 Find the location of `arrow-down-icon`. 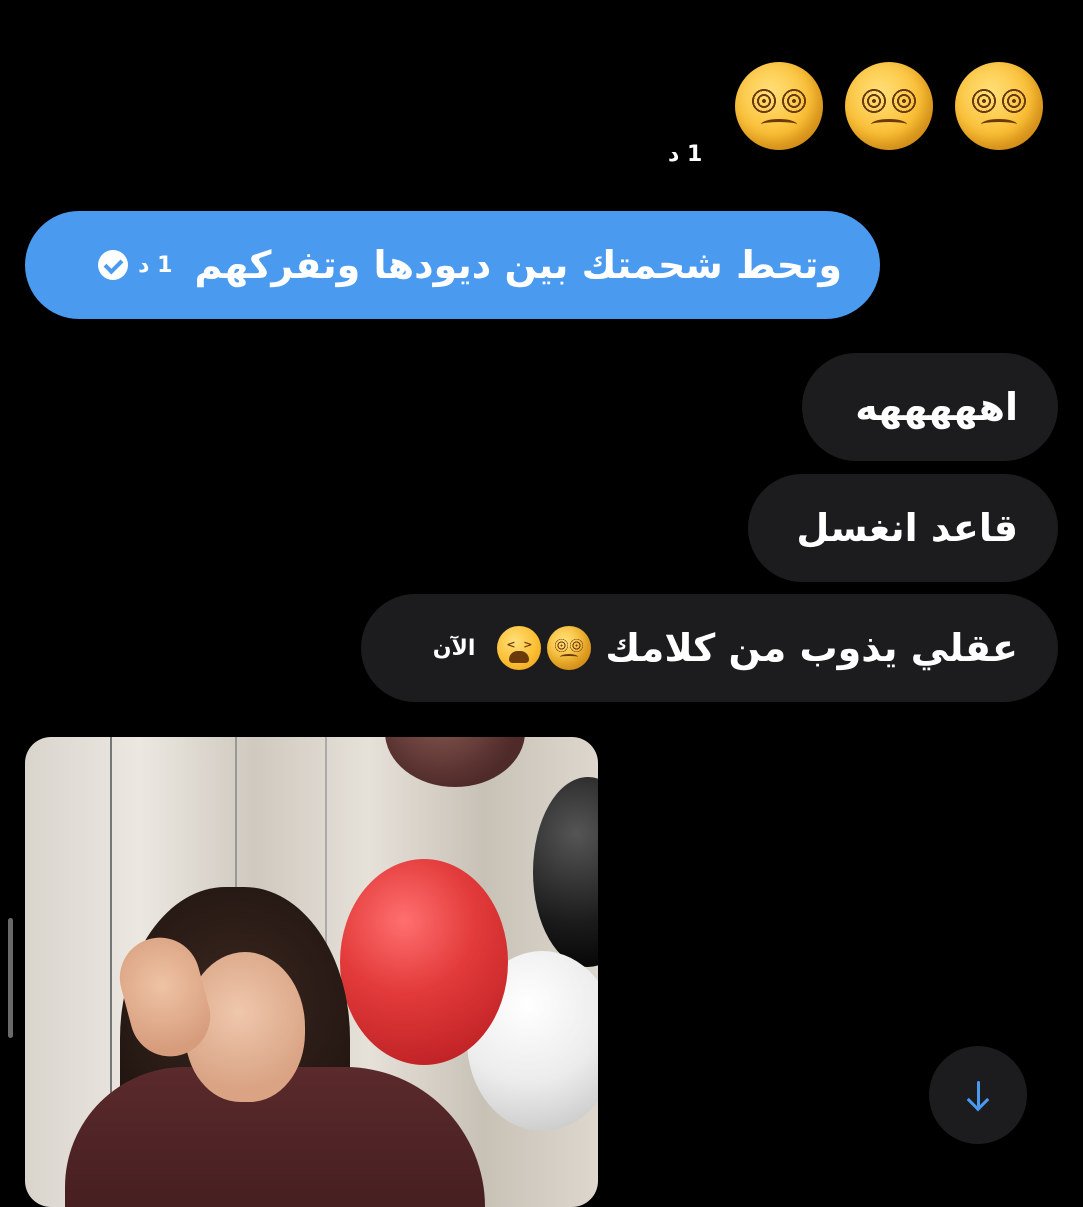

arrow-down-icon is located at coordinates (978, 1095).